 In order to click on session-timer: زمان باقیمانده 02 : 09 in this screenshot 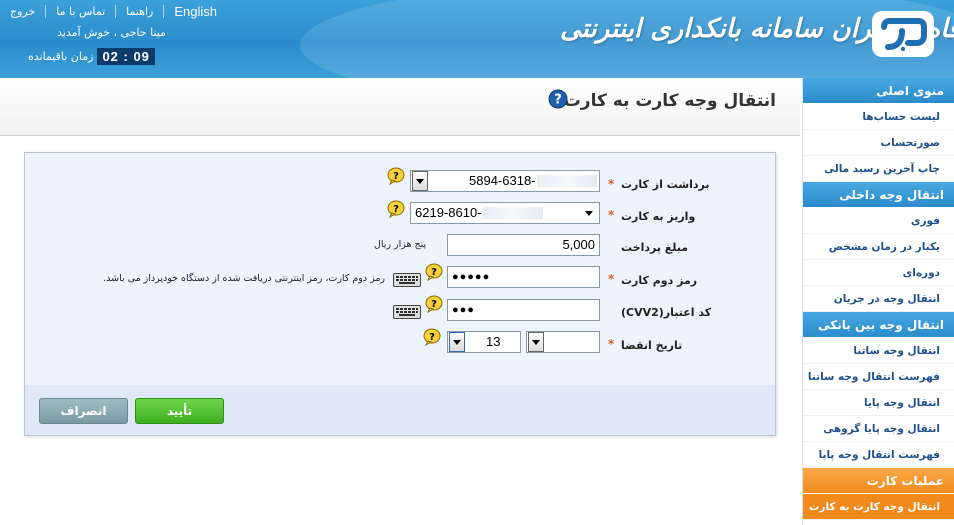, I will do `click(91, 56)`.